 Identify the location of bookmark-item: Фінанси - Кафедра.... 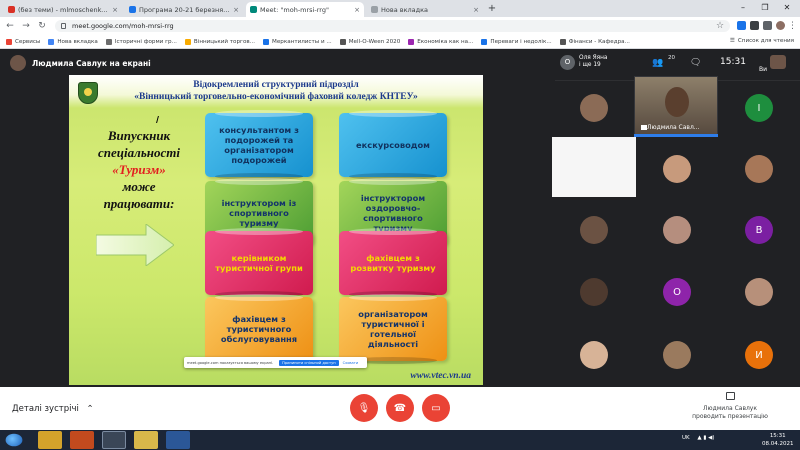
(594, 41).